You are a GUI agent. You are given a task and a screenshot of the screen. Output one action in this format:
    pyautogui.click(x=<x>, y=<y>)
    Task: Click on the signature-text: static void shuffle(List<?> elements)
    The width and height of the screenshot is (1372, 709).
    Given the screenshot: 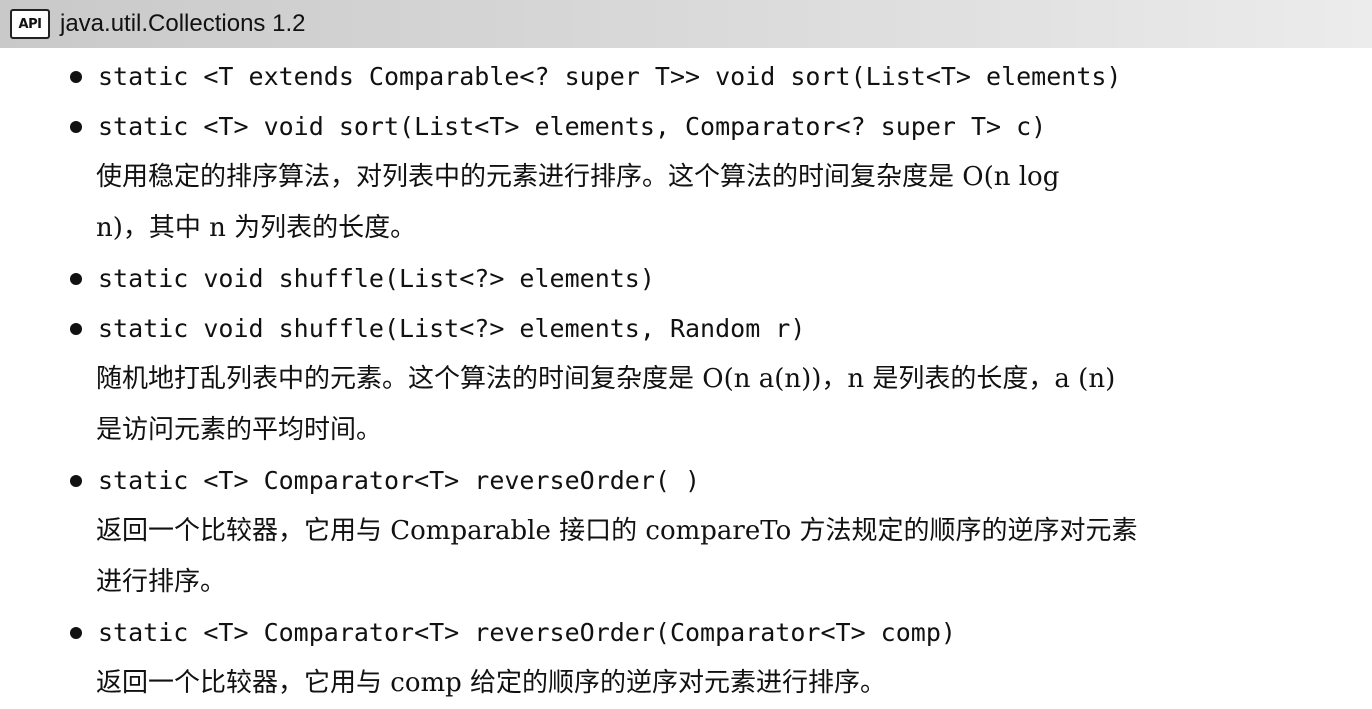 What is the action you would take?
    pyautogui.click(x=376, y=278)
    